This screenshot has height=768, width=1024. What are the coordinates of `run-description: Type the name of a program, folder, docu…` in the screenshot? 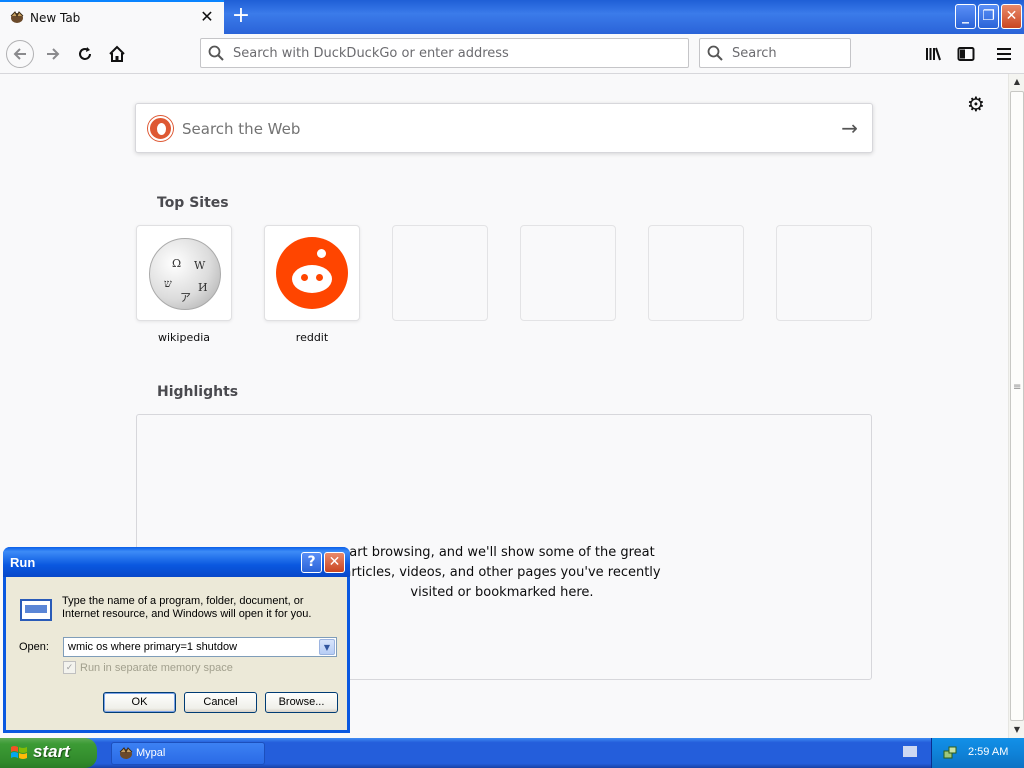 It's located at (187, 607).